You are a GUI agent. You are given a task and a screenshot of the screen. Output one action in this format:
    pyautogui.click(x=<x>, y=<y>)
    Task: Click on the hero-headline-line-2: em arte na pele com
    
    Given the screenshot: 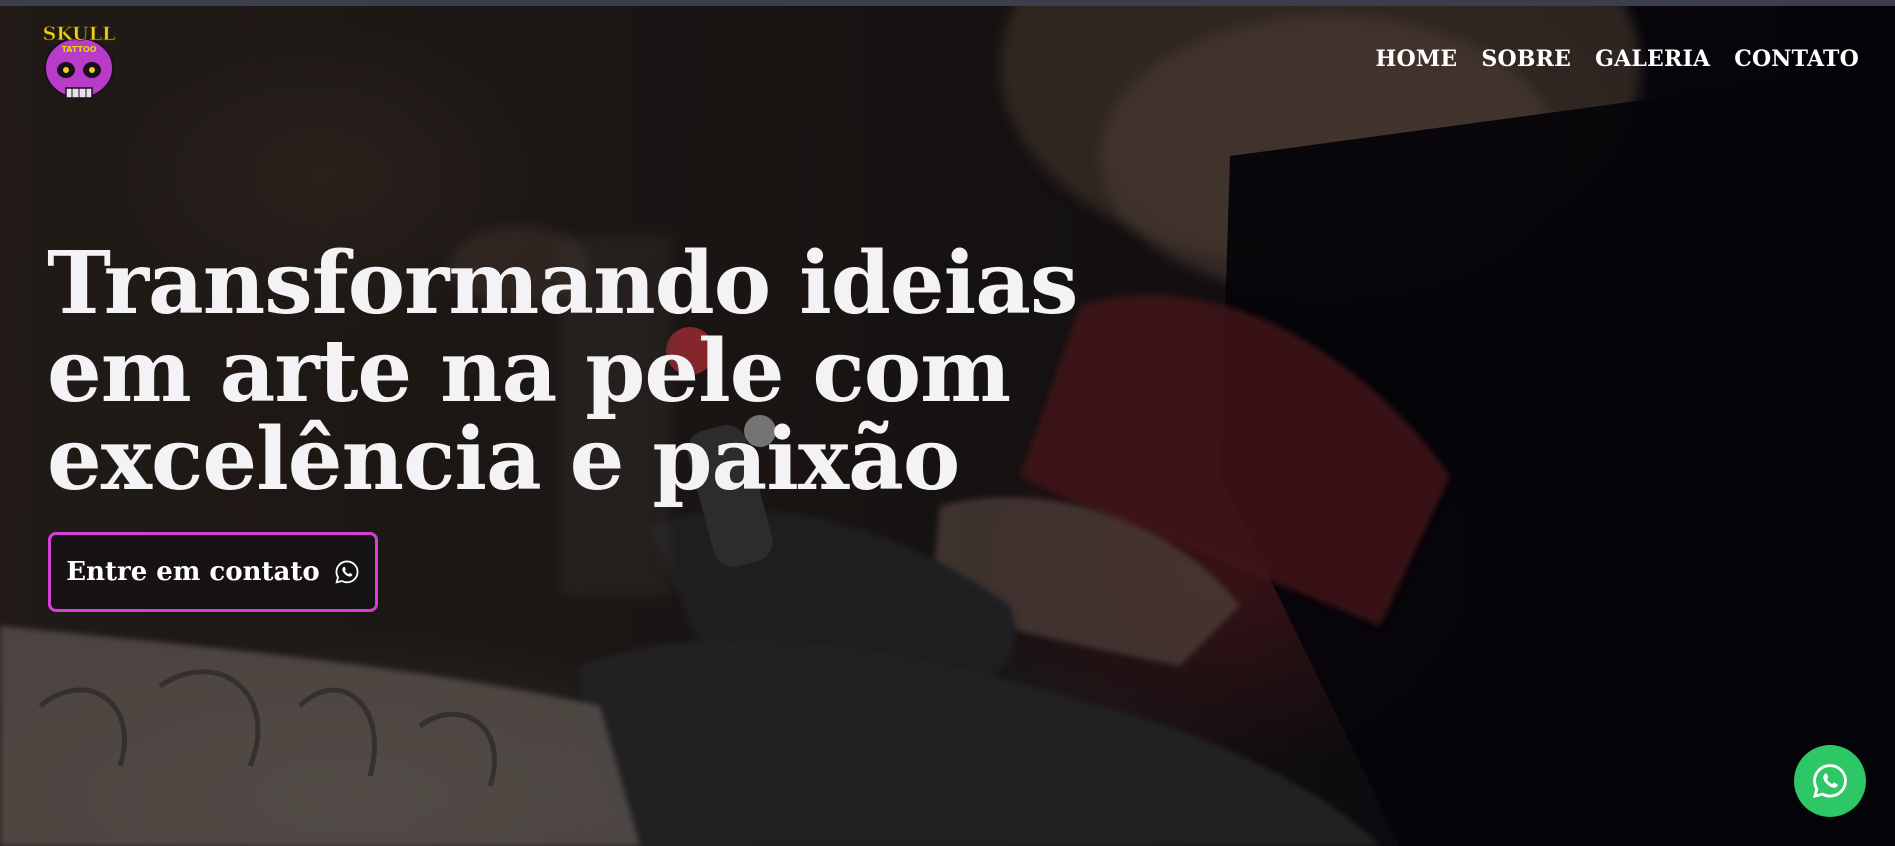 What is the action you would take?
    pyautogui.click(x=529, y=371)
    